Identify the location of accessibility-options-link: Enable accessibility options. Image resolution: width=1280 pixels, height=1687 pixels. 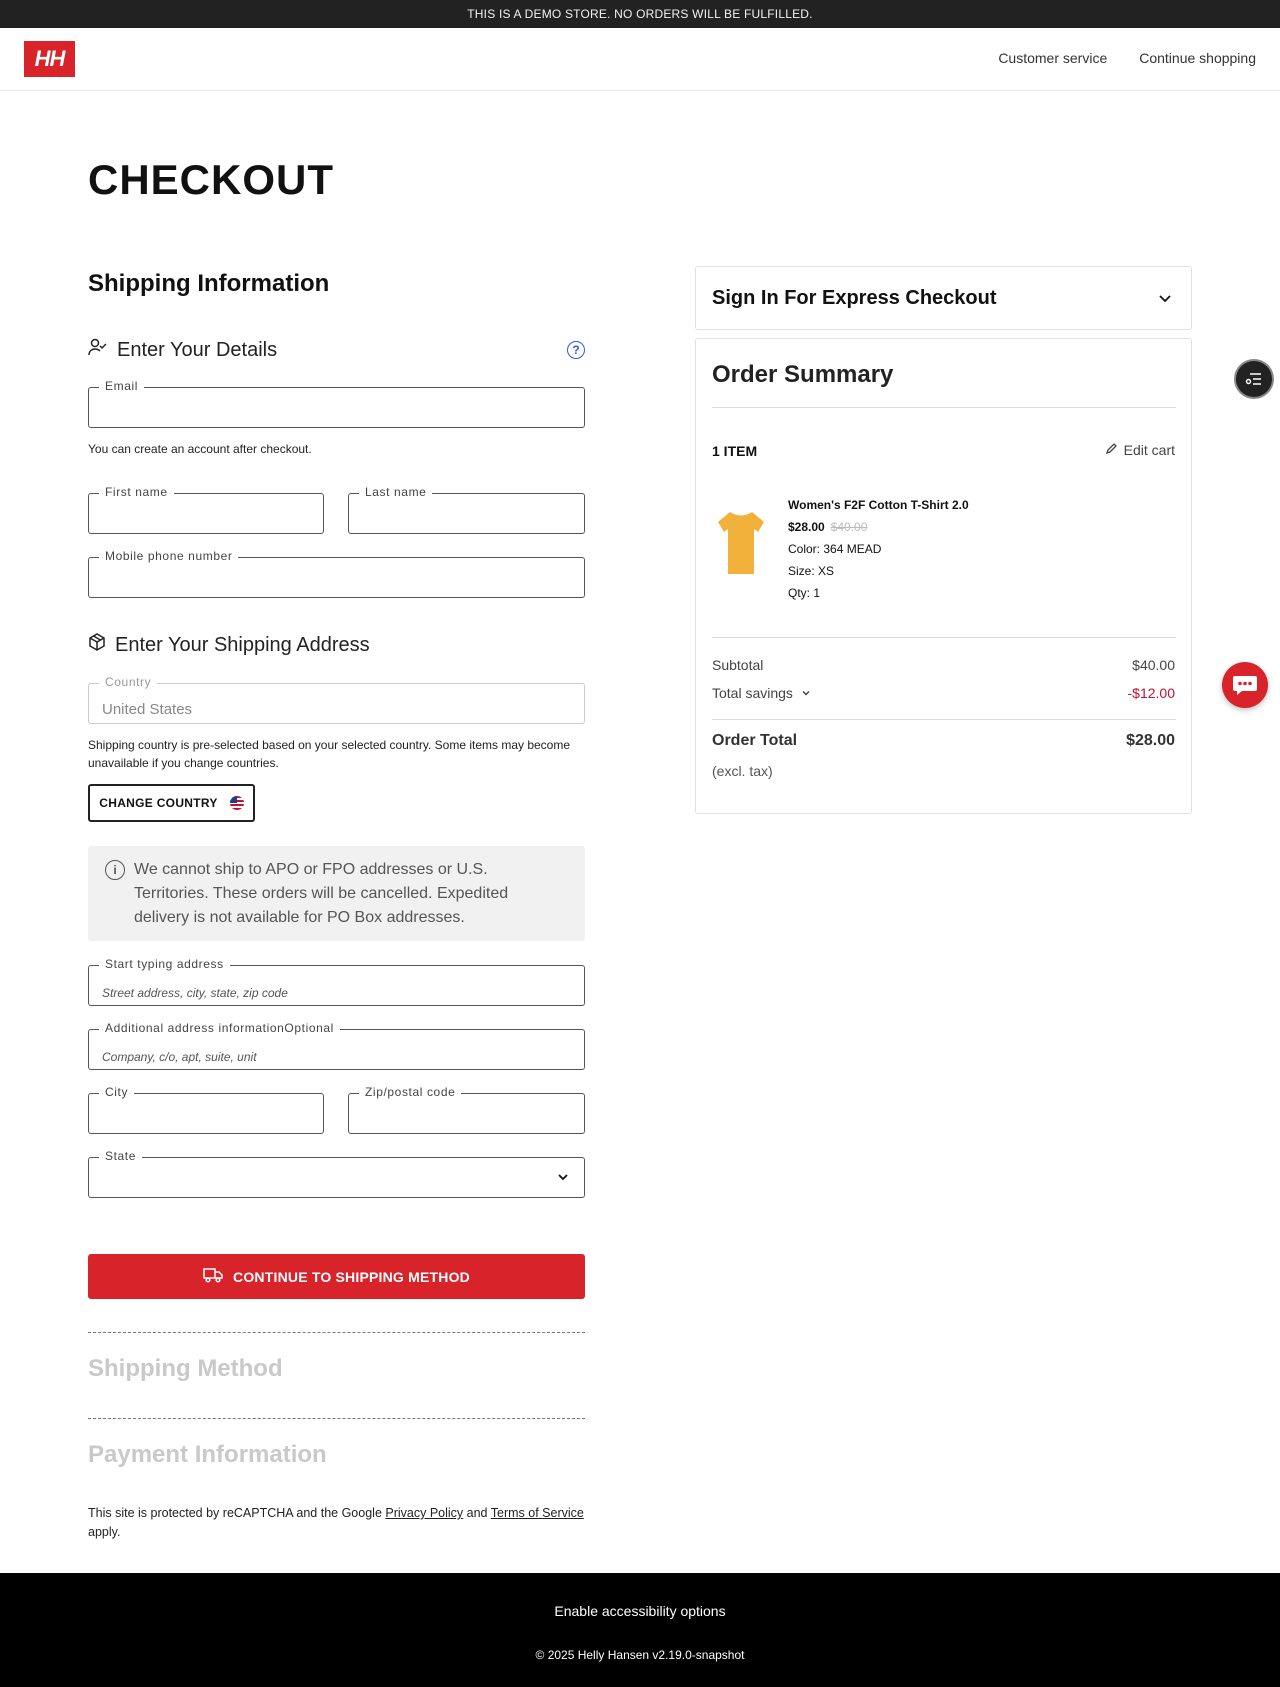
(640, 1611).